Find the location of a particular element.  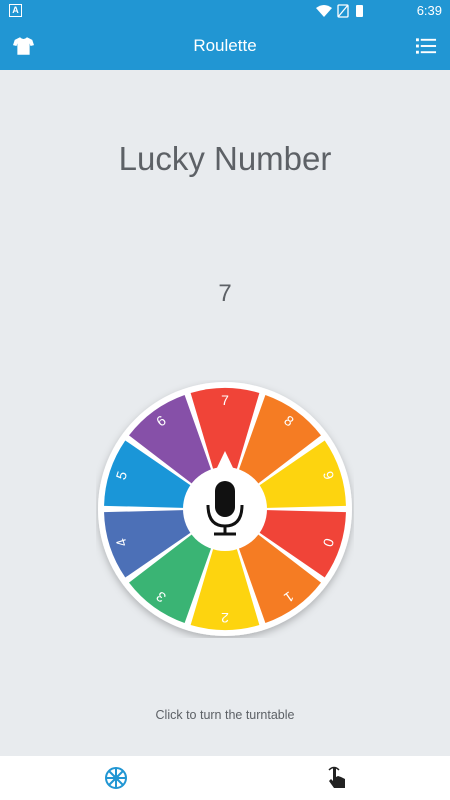

page-heading: Lucky Number is located at coordinates (225, 158).